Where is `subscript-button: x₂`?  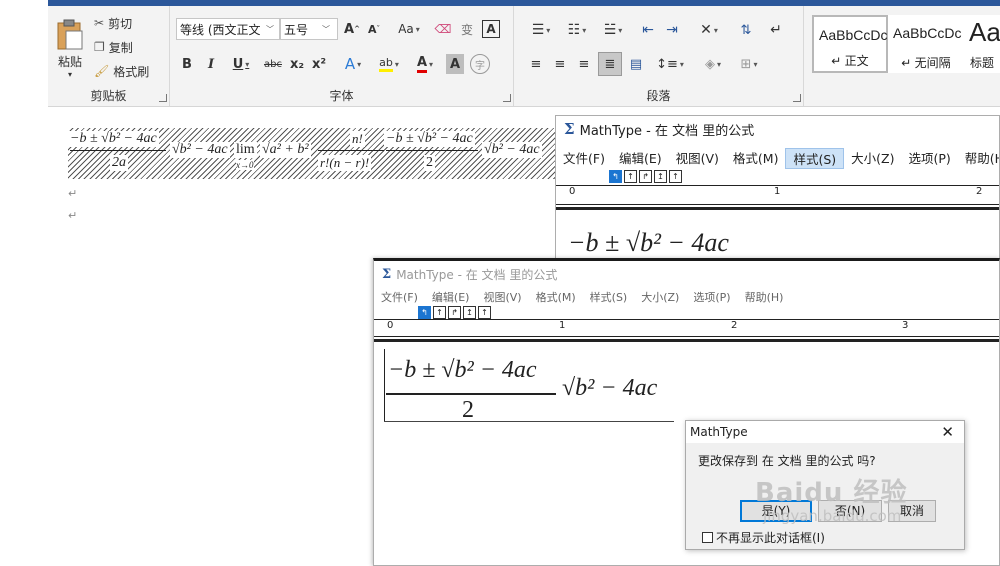 subscript-button: x₂ is located at coordinates (297, 64).